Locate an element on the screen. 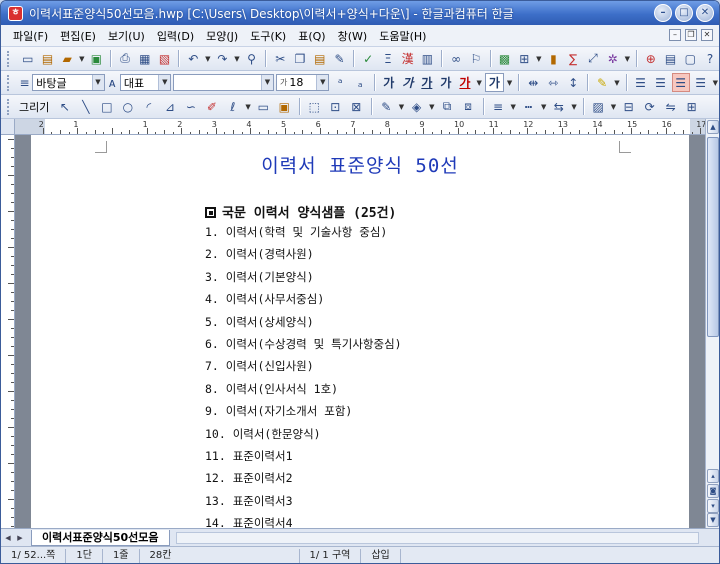  font-language-select: 대표 ▼ is located at coordinates (145, 82).